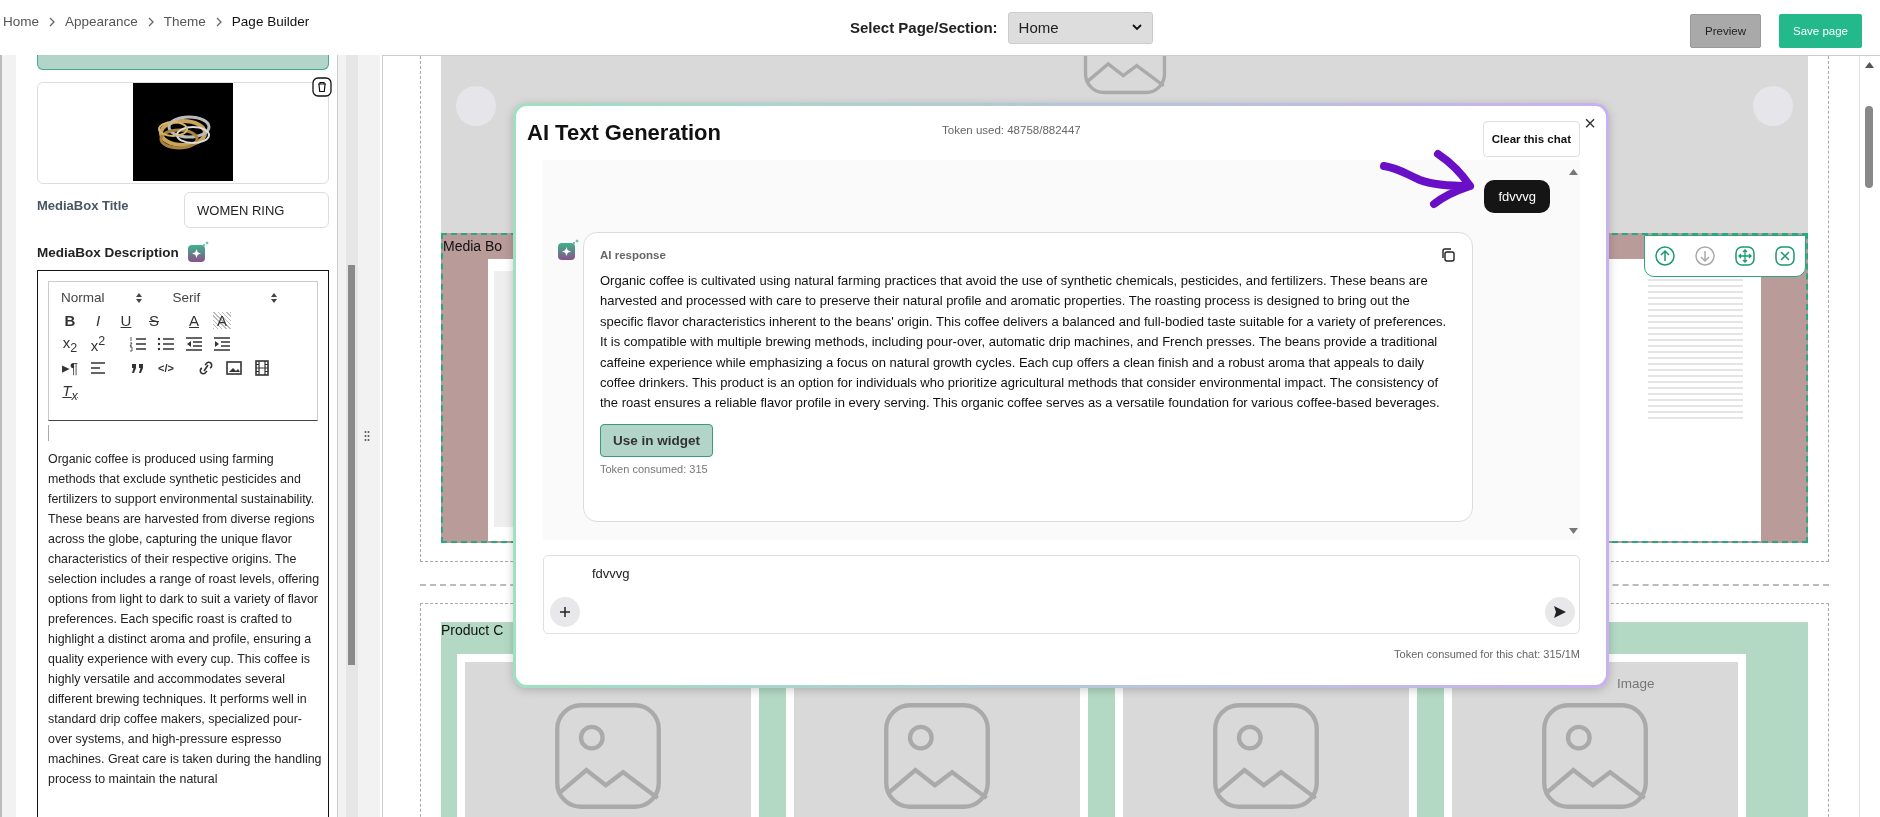  What do you see at coordinates (1517, 196) in the screenshot?
I see `user-message: fdvvvg` at bounding box center [1517, 196].